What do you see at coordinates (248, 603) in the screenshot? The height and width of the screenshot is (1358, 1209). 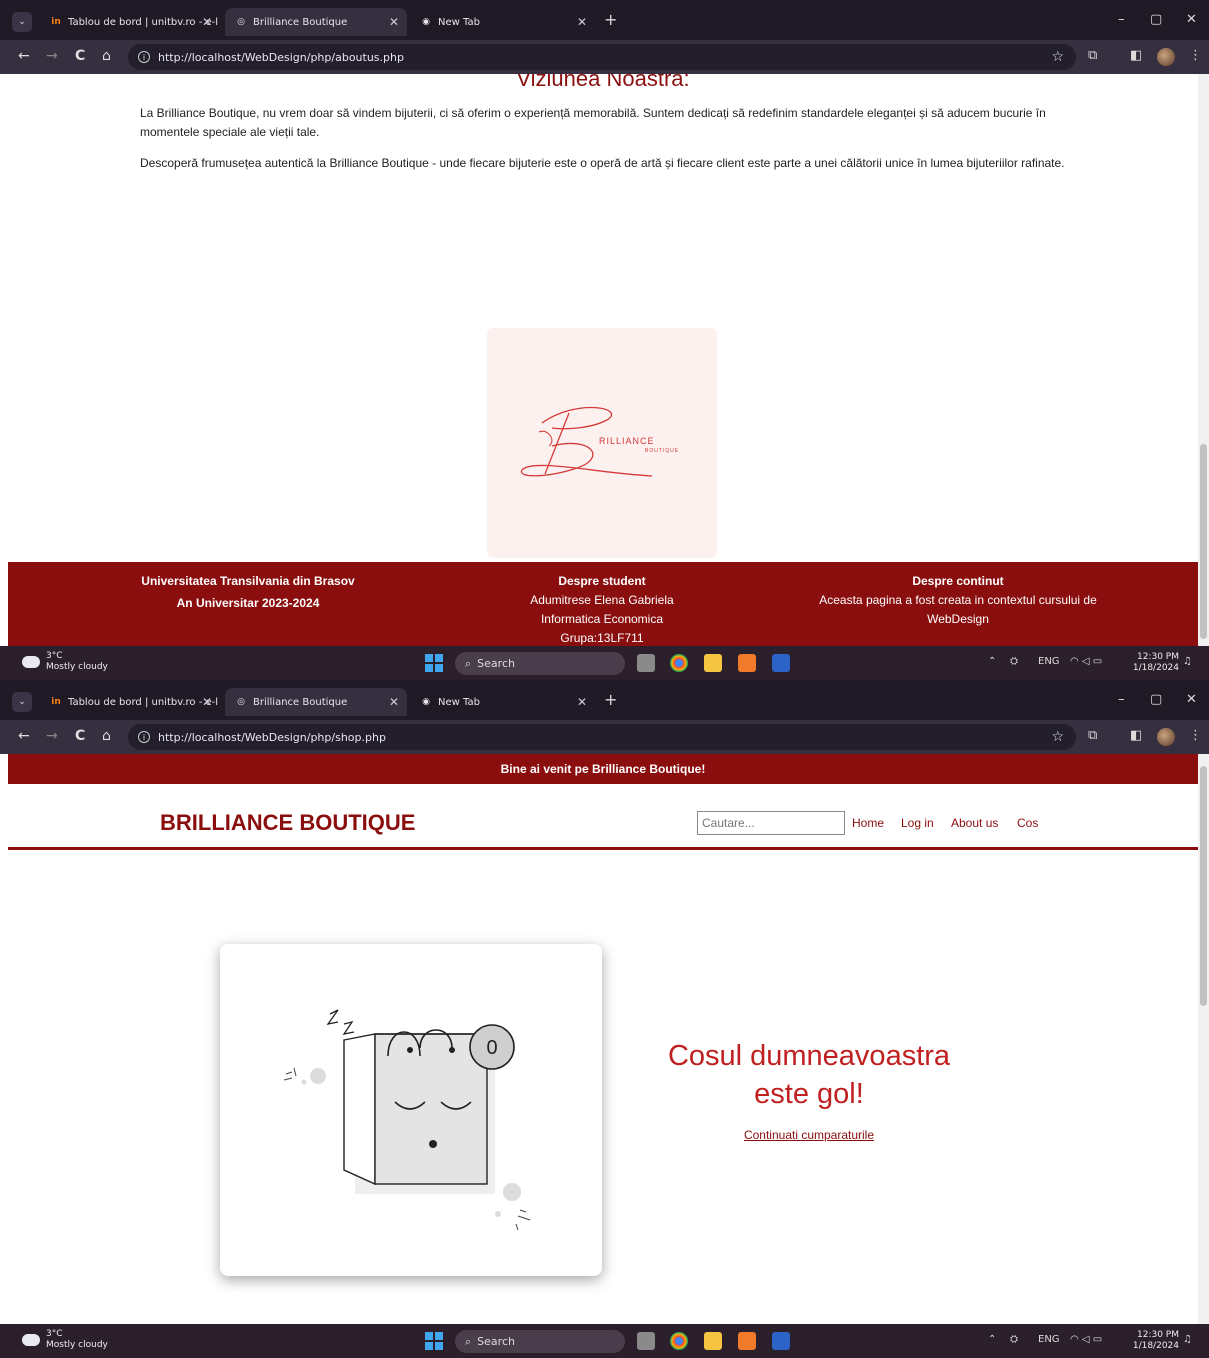 I see `footer-academic-year: An Universitar 2023-2024` at bounding box center [248, 603].